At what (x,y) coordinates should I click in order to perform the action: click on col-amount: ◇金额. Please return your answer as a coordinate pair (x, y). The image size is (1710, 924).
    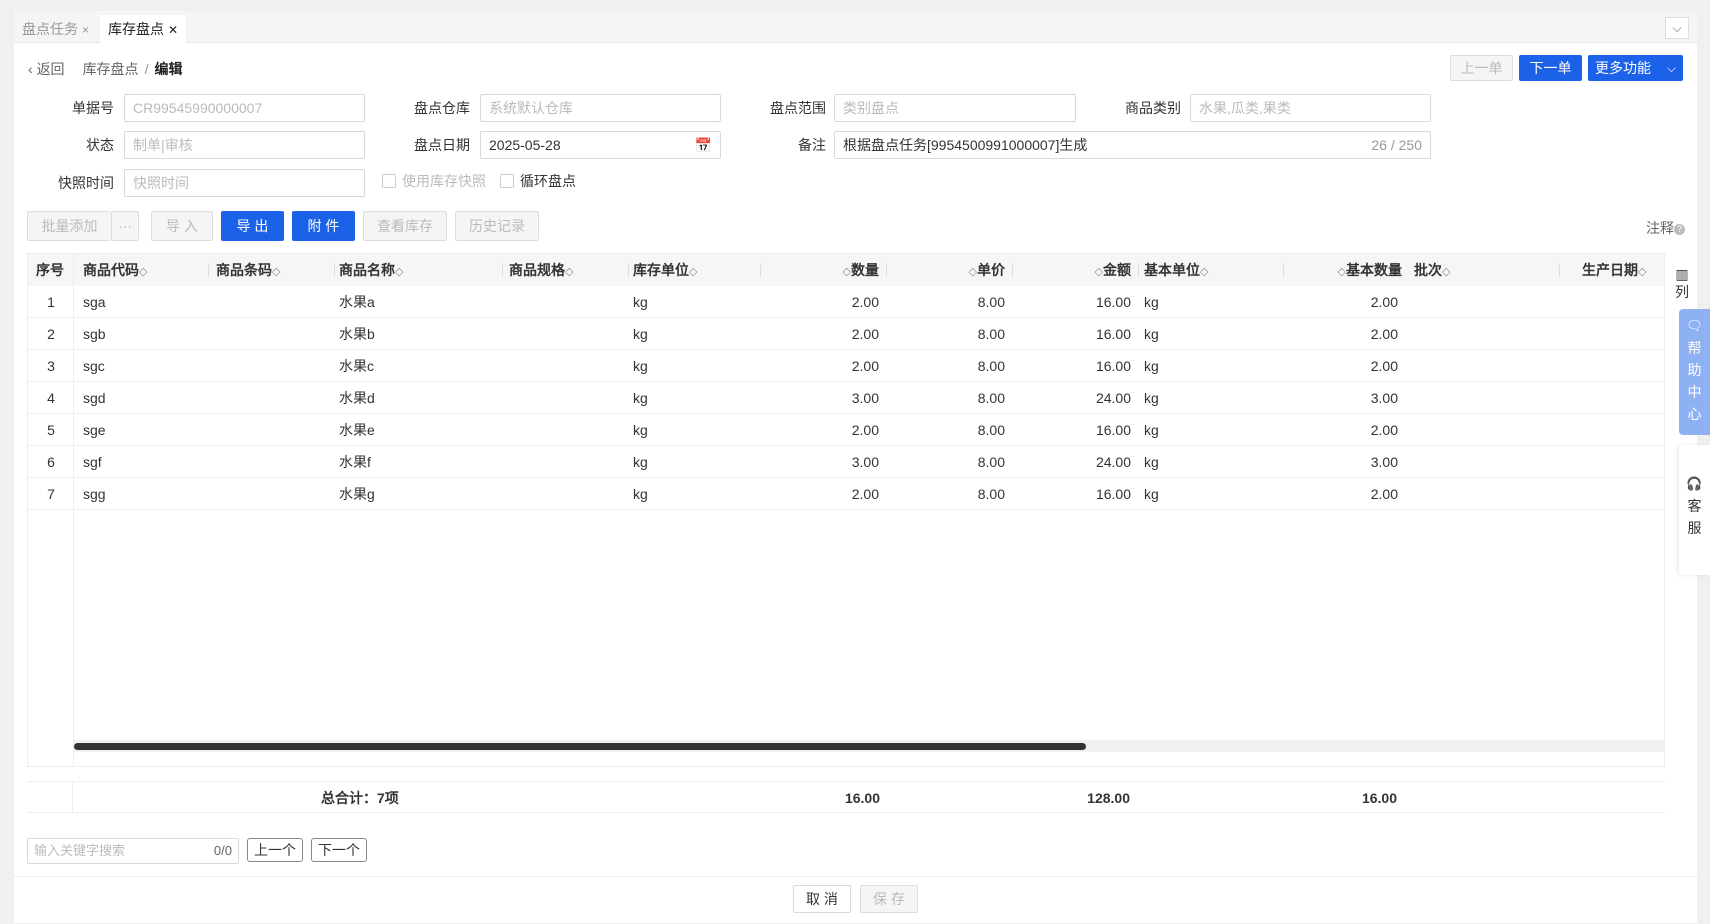
    Looking at the image, I should click on (1076, 270).